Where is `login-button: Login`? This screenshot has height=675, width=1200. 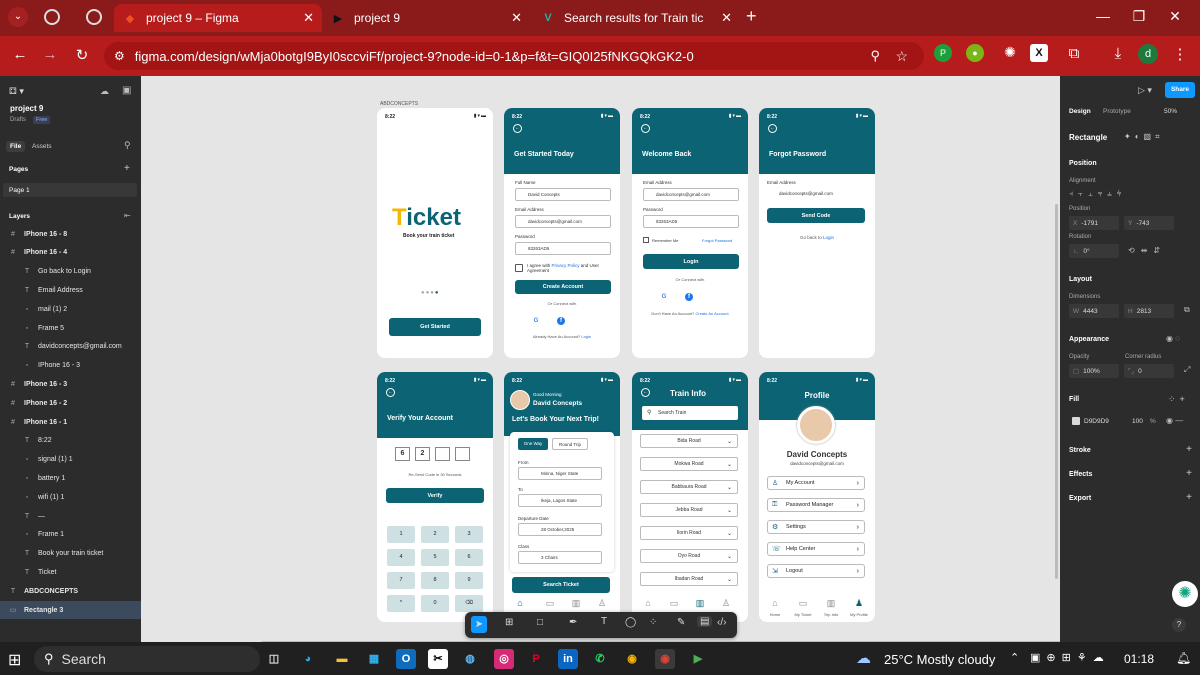 login-button: Login is located at coordinates (691, 261).